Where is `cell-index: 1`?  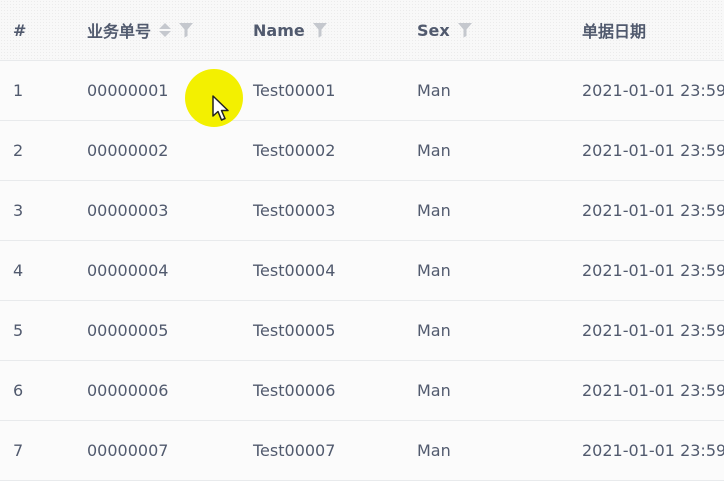 cell-index: 1 is located at coordinates (18, 90).